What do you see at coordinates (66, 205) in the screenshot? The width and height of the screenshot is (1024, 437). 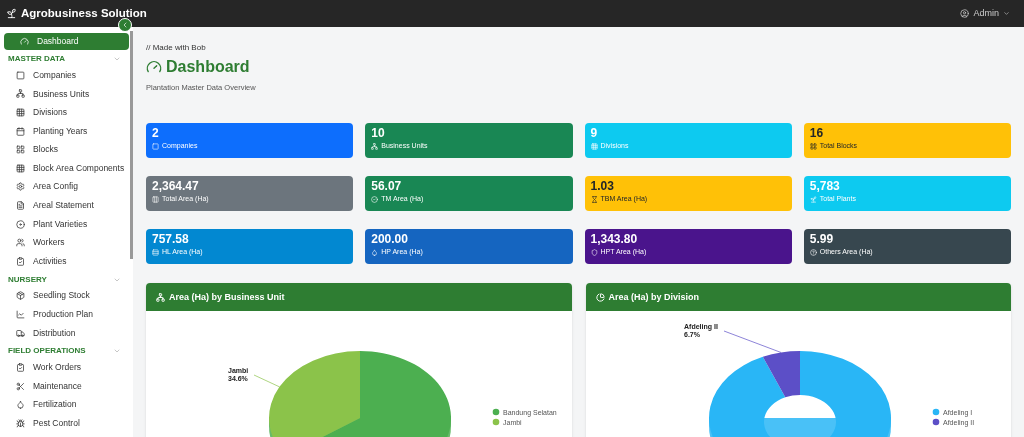 I see `sidebar-item: Areal Statement` at bounding box center [66, 205].